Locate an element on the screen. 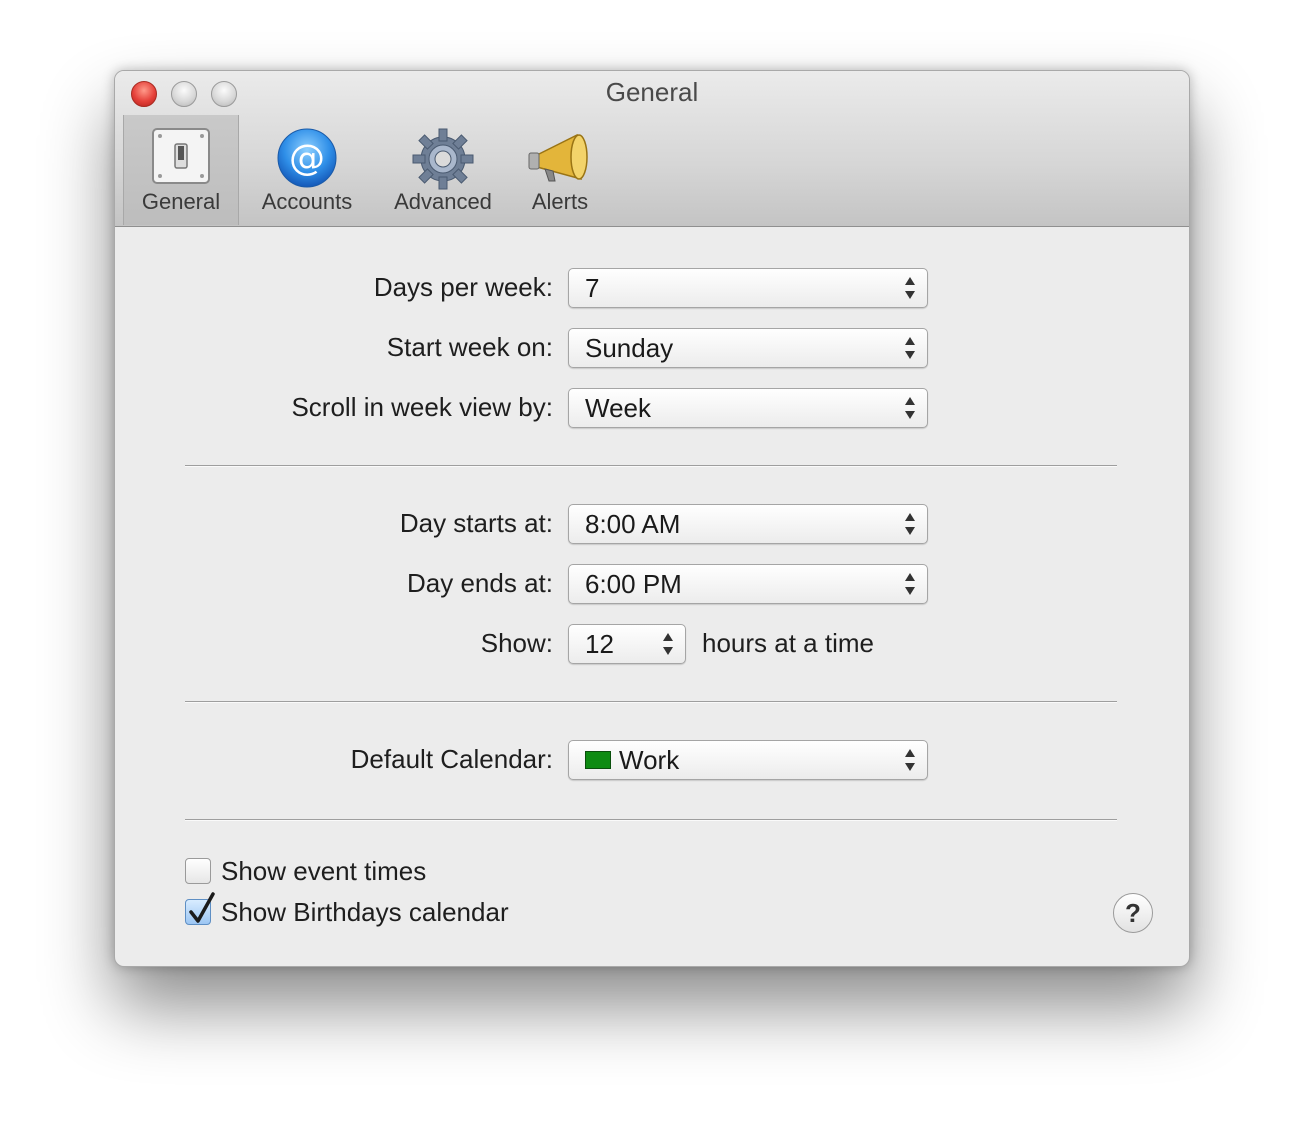  show-hours-suffix: hours at a time is located at coordinates (788, 643).